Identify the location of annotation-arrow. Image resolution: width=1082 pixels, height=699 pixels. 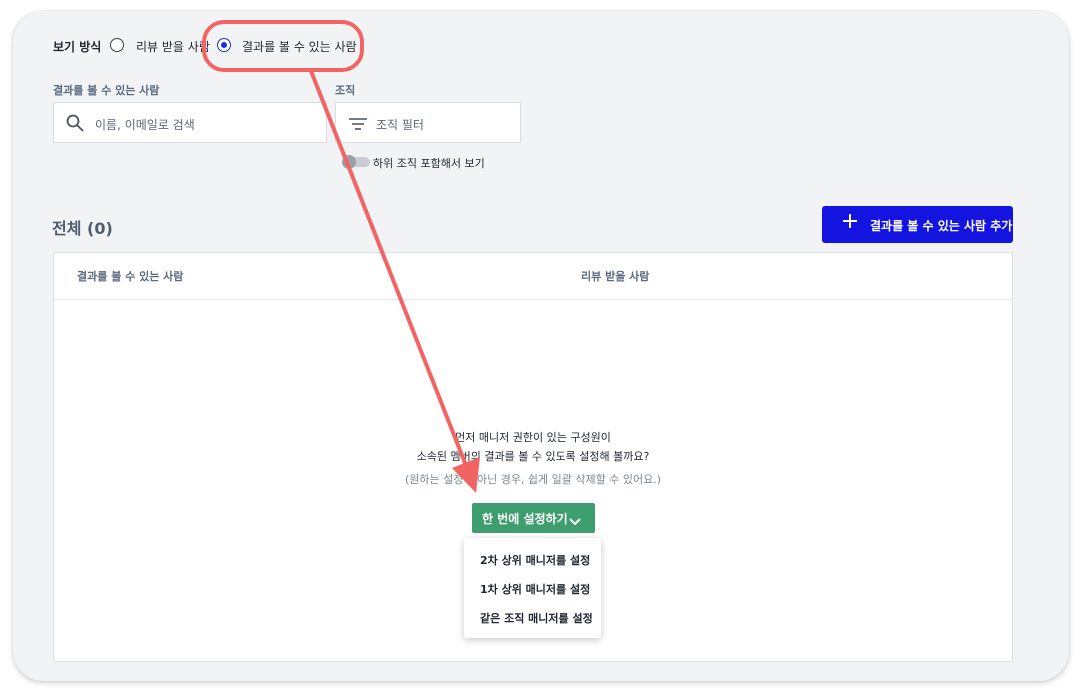
(394, 281).